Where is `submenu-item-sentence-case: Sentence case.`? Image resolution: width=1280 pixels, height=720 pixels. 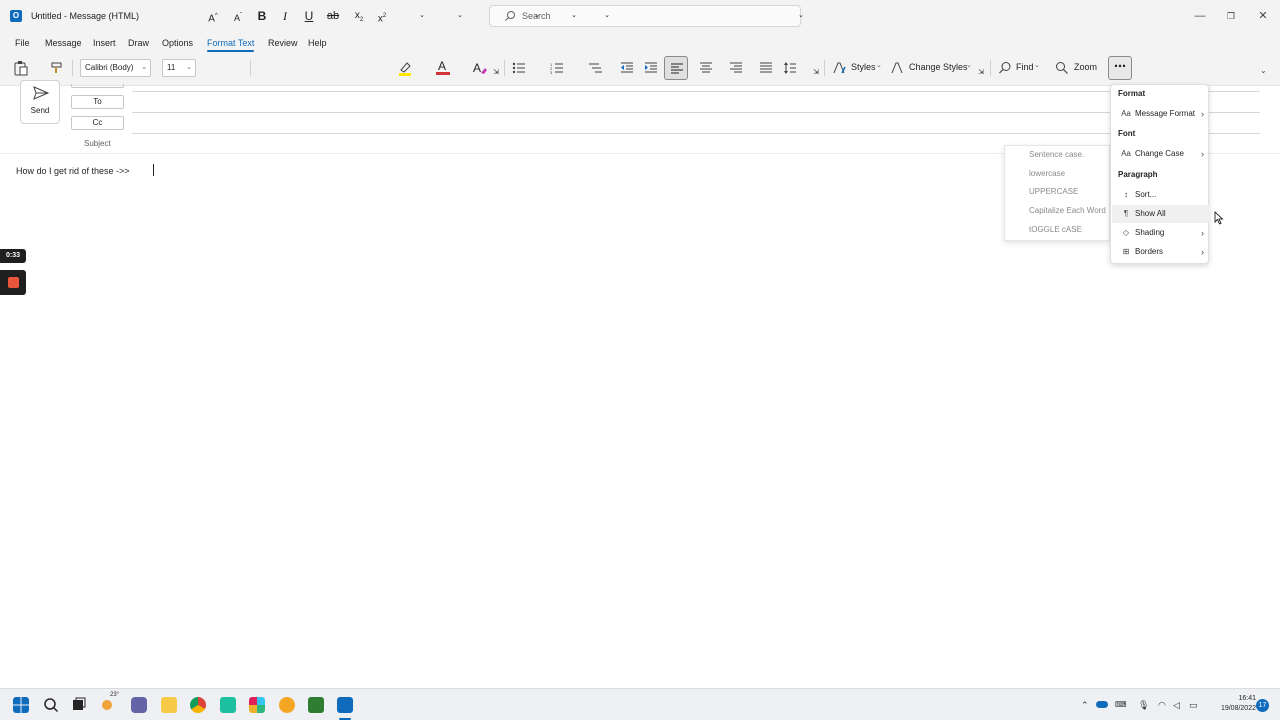
submenu-item-sentence-case: Sentence case. is located at coordinates (1056, 154).